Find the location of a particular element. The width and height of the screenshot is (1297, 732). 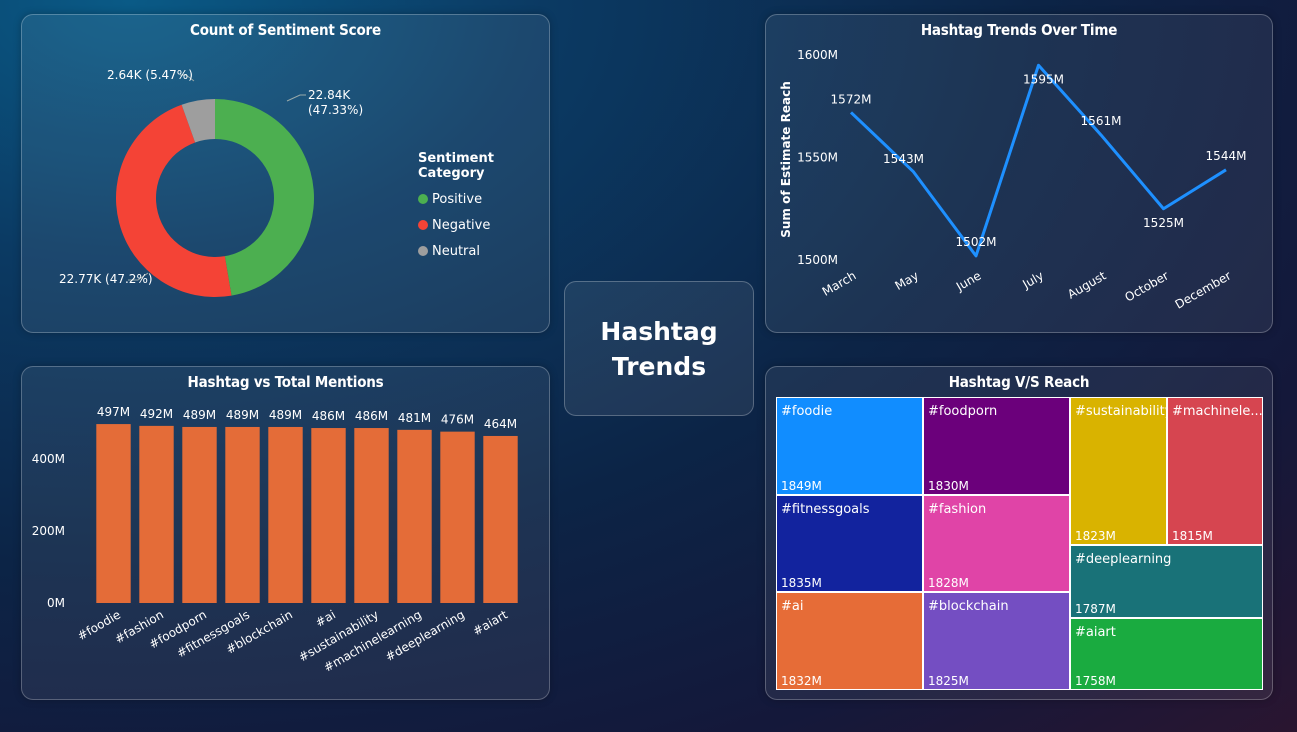

trend-data-label: 1561M is located at coordinates (1101, 121).